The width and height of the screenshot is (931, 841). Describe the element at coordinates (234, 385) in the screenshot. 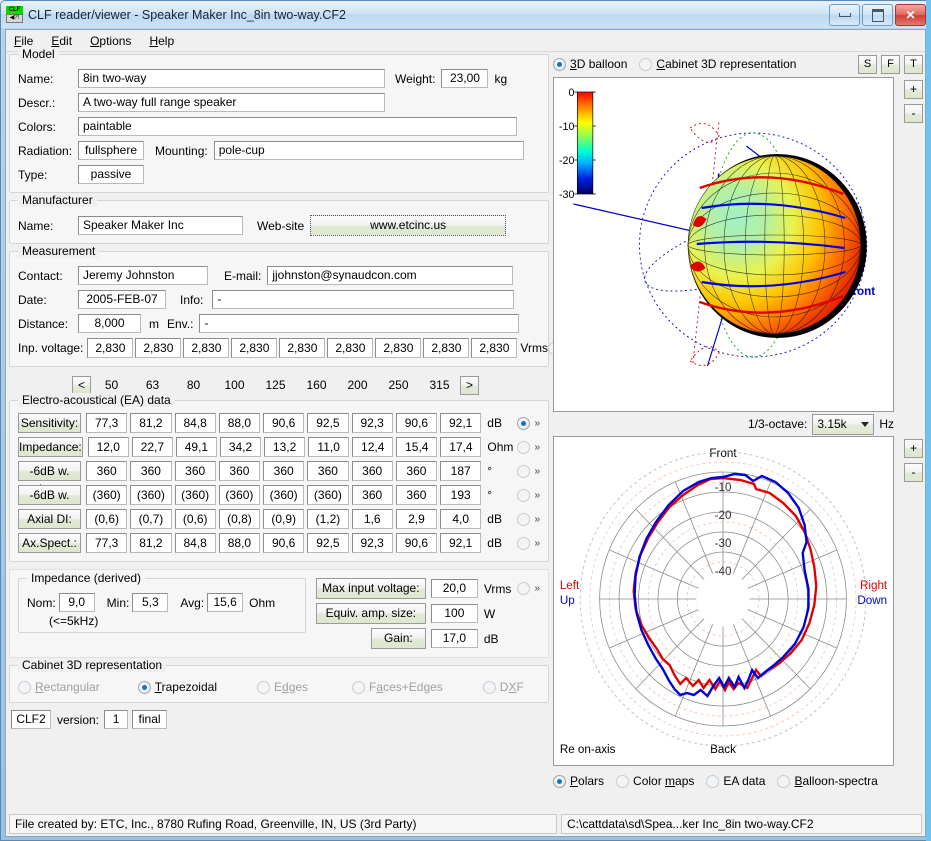

I see `band-label: 100` at that location.